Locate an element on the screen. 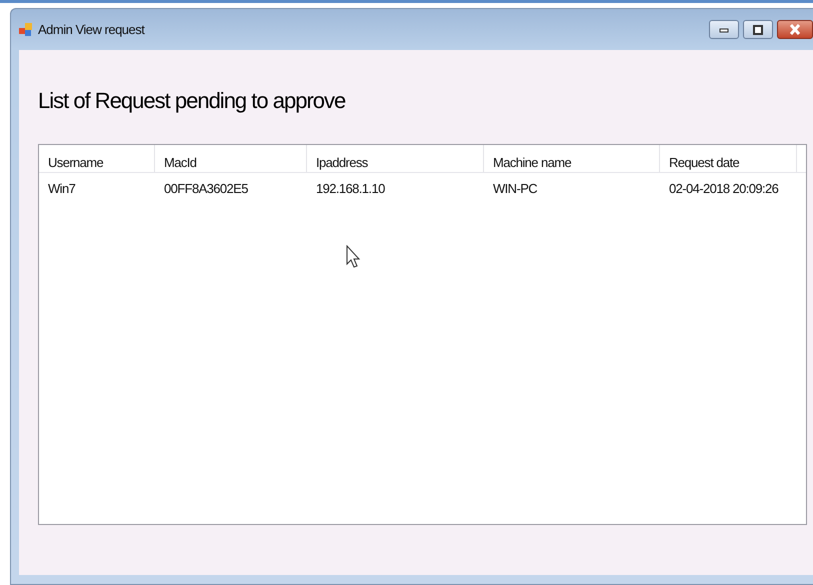 Image resolution: width=813 pixels, height=585 pixels. minimize-icon is located at coordinates (724, 29).